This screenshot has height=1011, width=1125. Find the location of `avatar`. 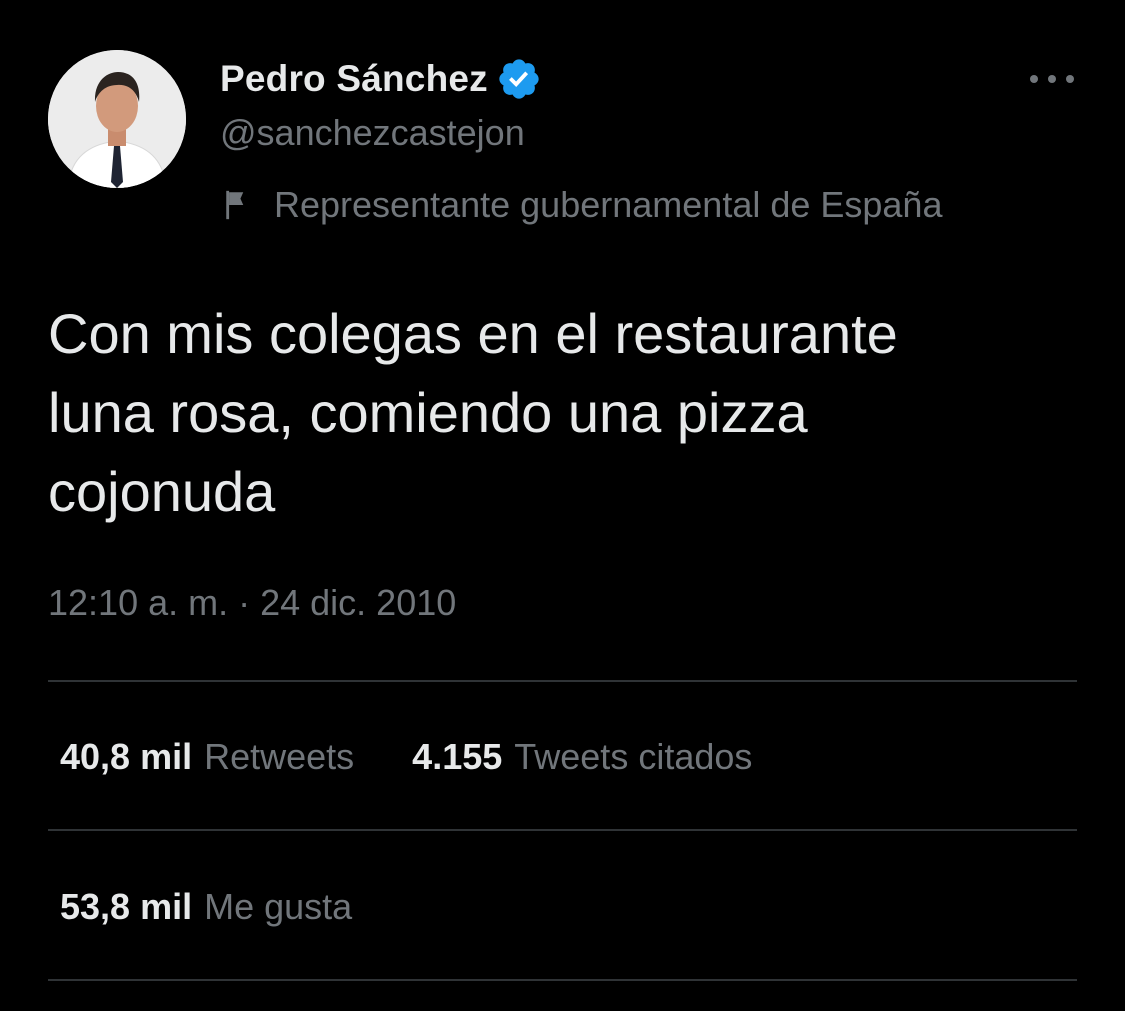

avatar is located at coordinates (117, 119).